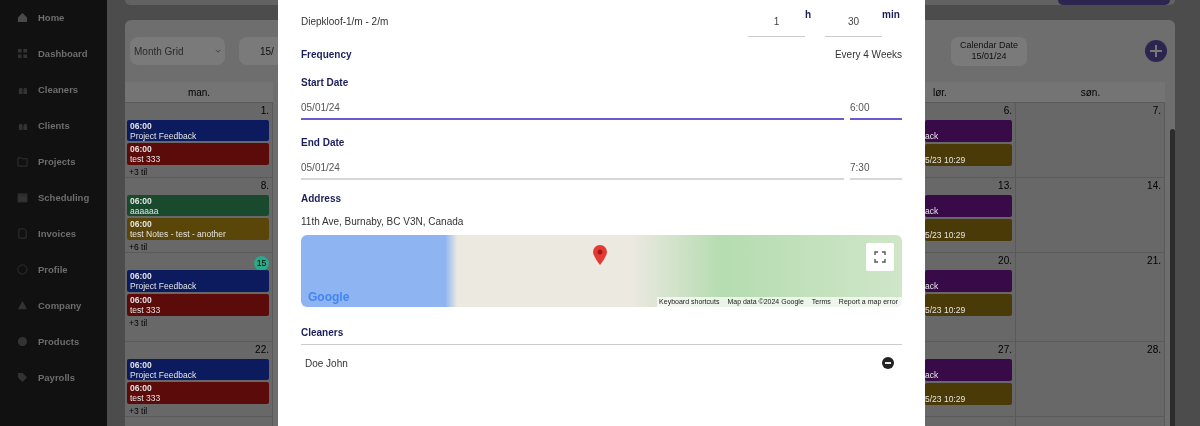 The width and height of the screenshot is (1200, 426). I want to click on unit-label: min, so click(891, 14).